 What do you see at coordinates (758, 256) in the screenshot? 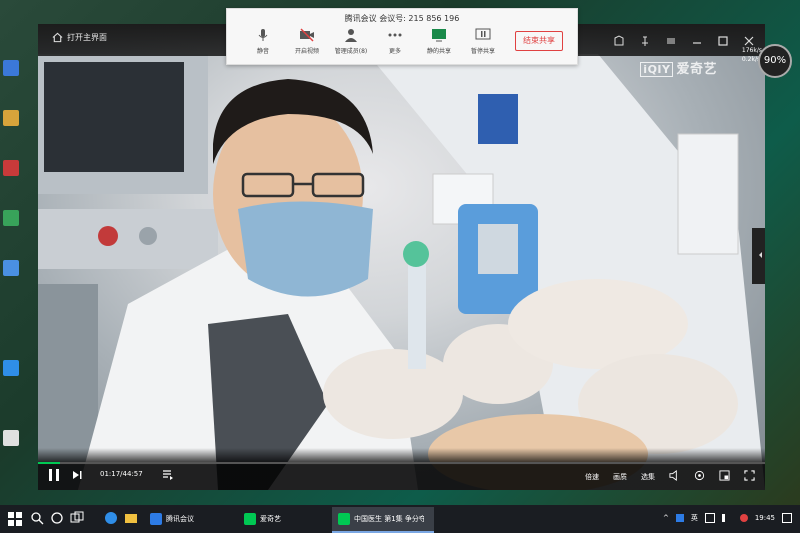
I see `side-panel-toggle` at bounding box center [758, 256].